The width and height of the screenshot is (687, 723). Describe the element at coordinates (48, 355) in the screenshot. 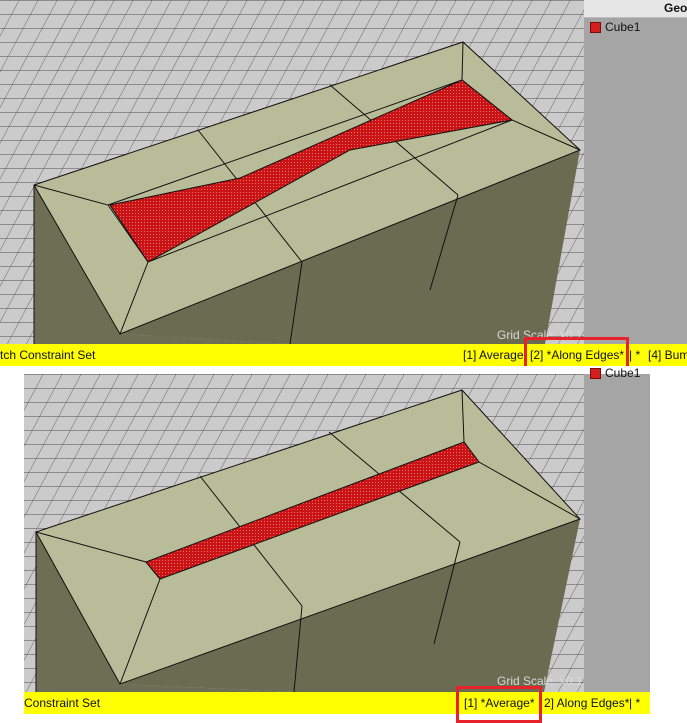

I see `status-label: tch Constraint Set` at that location.